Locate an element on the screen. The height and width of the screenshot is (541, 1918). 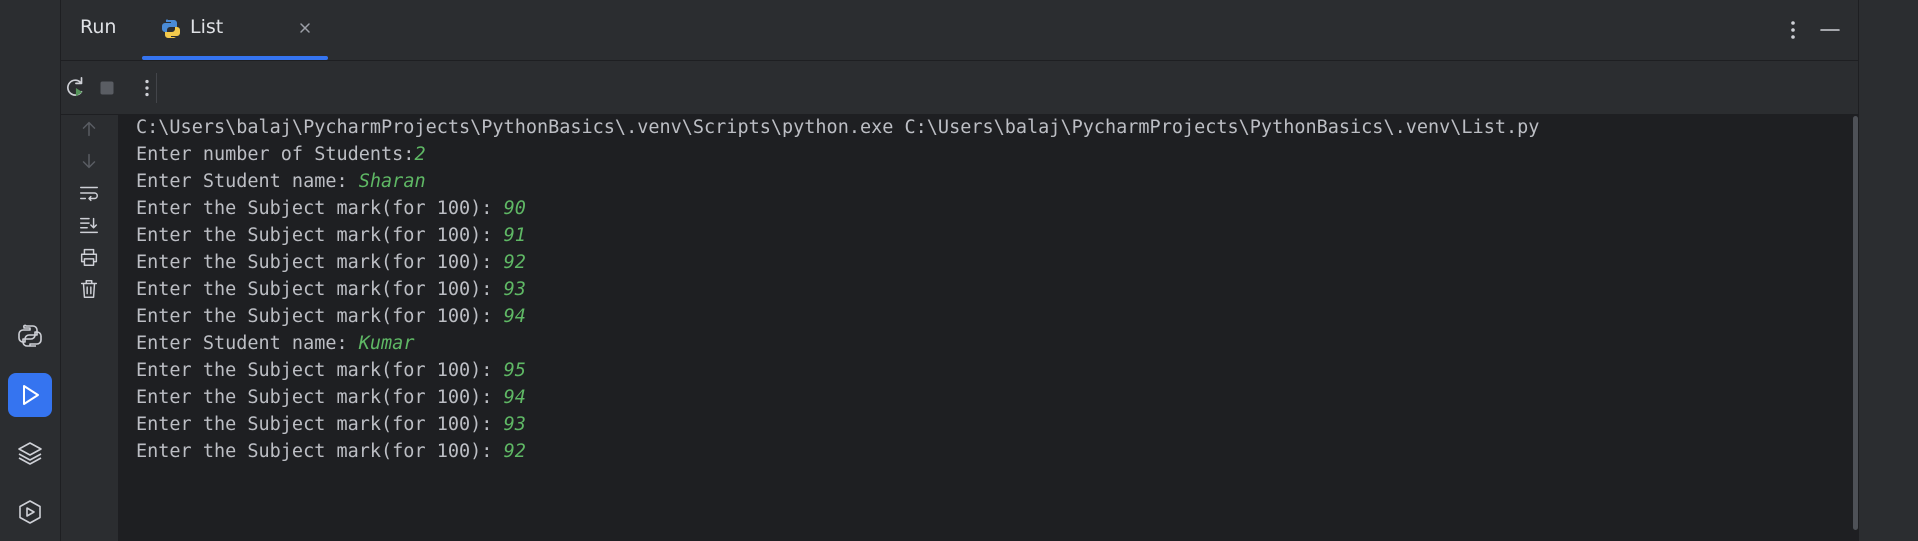
python-console-button is located at coordinates (30, 336).